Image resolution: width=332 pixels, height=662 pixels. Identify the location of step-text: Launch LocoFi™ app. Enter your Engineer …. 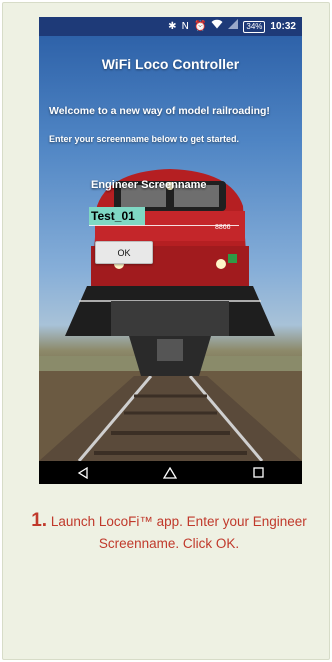
(178, 532).